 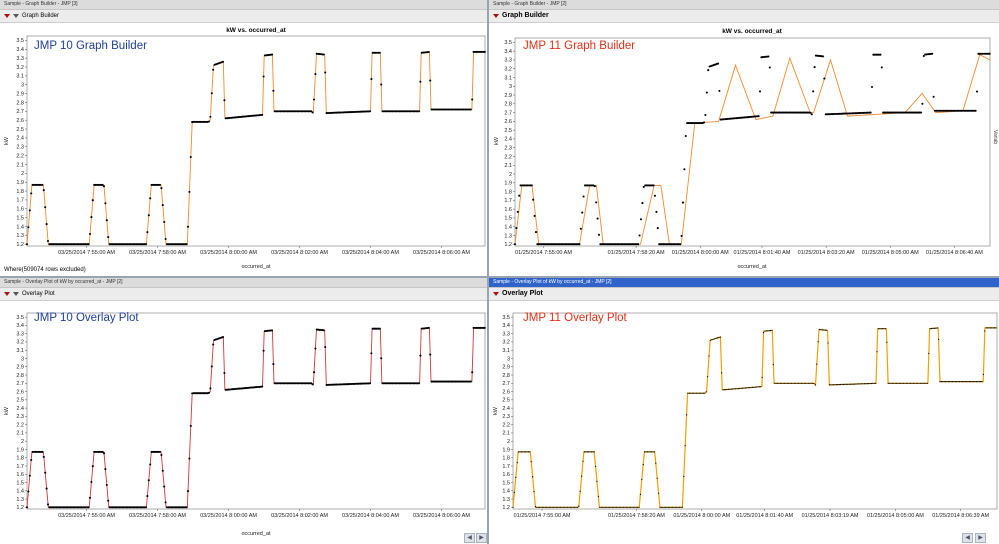 What do you see at coordinates (20, 192) in the screenshot?
I see `y-tick-label: 1.8` at bounding box center [20, 192].